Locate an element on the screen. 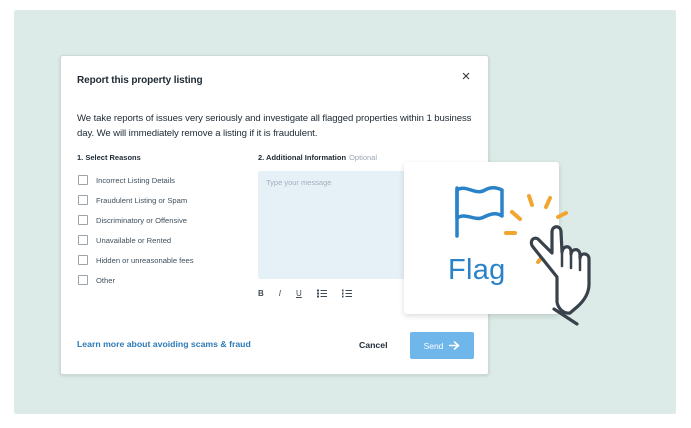 The image size is (691, 428). numbered-list-icon is located at coordinates (346, 293).